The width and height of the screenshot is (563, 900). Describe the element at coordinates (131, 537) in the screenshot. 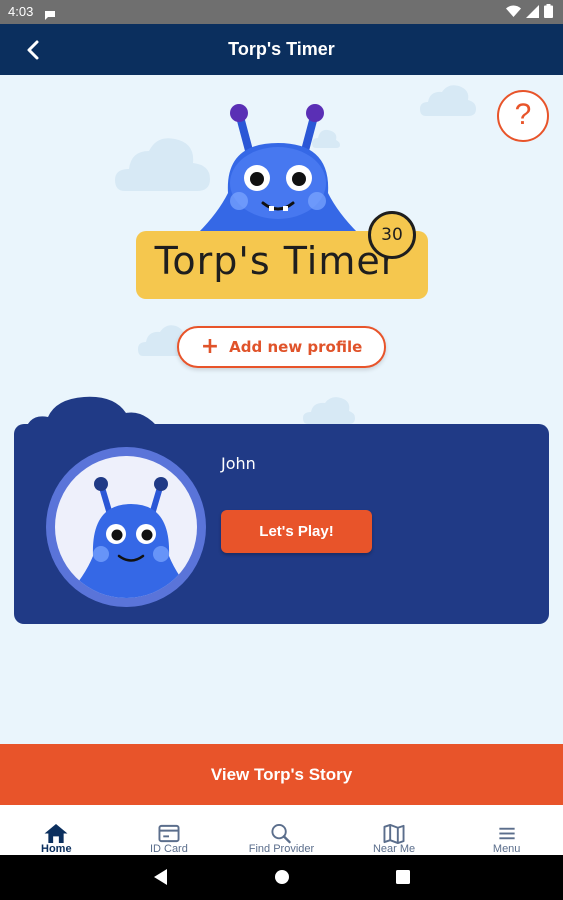

I see `torp-monster-avatar` at that location.